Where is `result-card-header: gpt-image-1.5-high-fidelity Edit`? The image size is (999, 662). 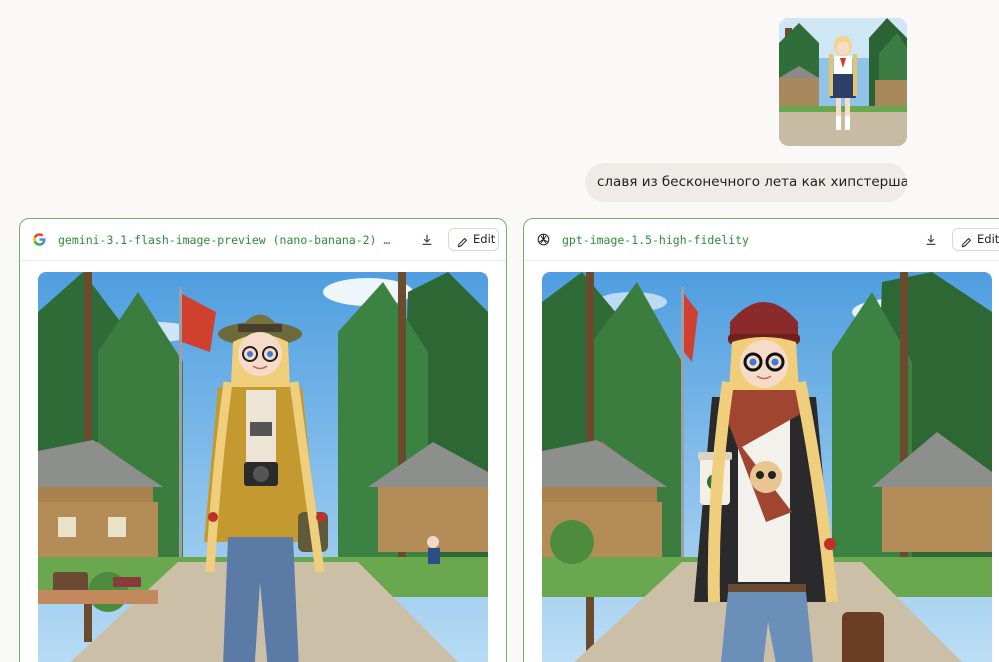 result-card-header: gpt-image-1.5-high-fidelity Edit is located at coordinates (761, 240).